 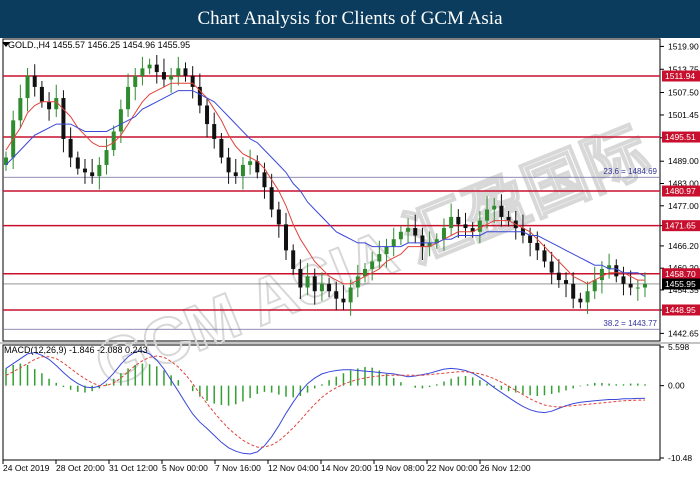 I want to click on time-tick-label: 19 Nov 08:00, so click(x=399, y=468).